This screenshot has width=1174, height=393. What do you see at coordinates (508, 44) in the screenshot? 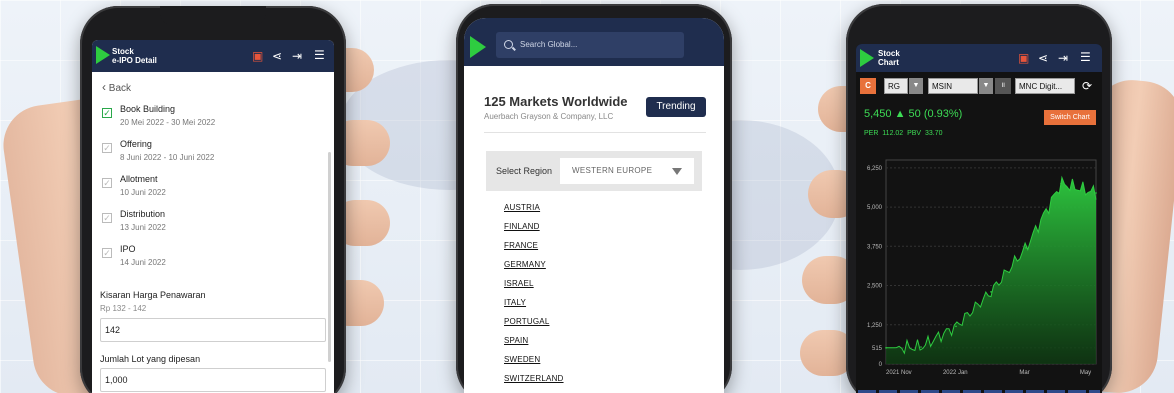
I see `search-icon` at bounding box center [508, 44].